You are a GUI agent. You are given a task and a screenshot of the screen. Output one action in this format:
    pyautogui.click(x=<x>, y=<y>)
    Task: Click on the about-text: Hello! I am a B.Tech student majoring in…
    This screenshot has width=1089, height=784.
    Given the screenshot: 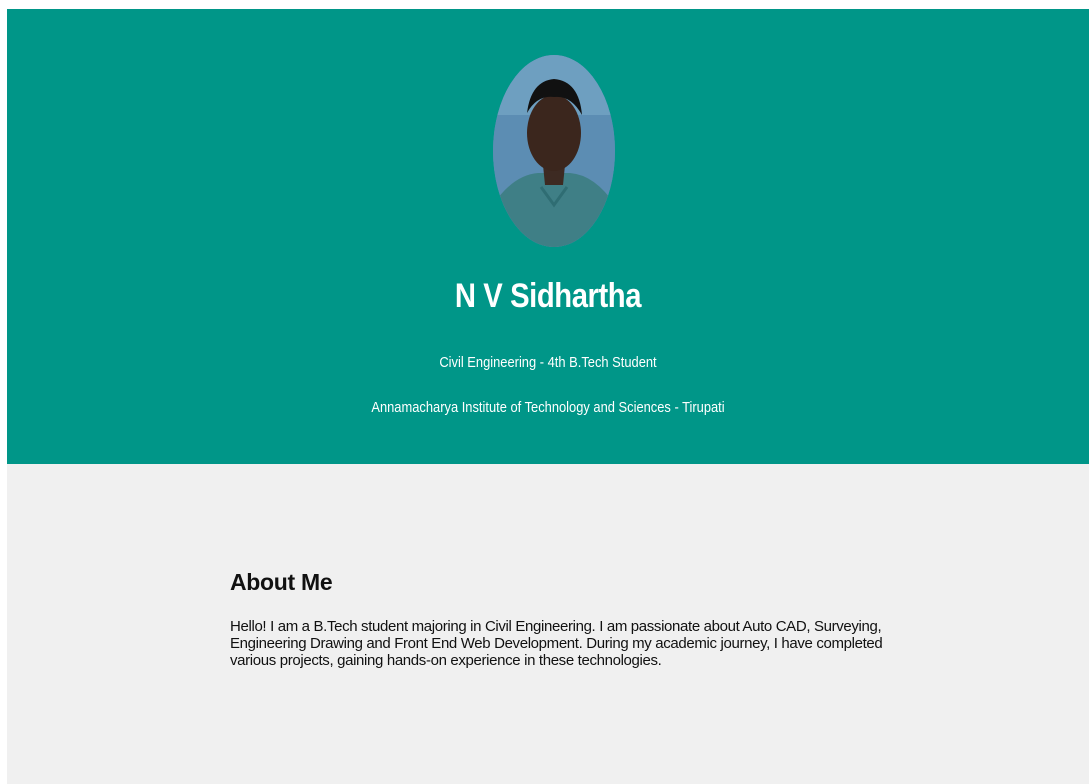 What is the action you would take?
    pyautogui.click(x=556, y=643)
    